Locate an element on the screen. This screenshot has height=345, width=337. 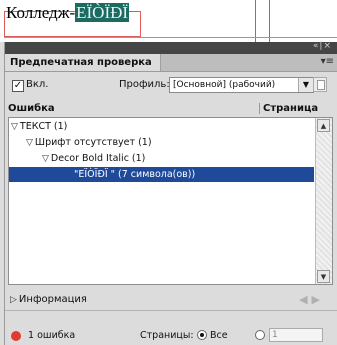
info-label: Информация is located at coordinates (52, 299).